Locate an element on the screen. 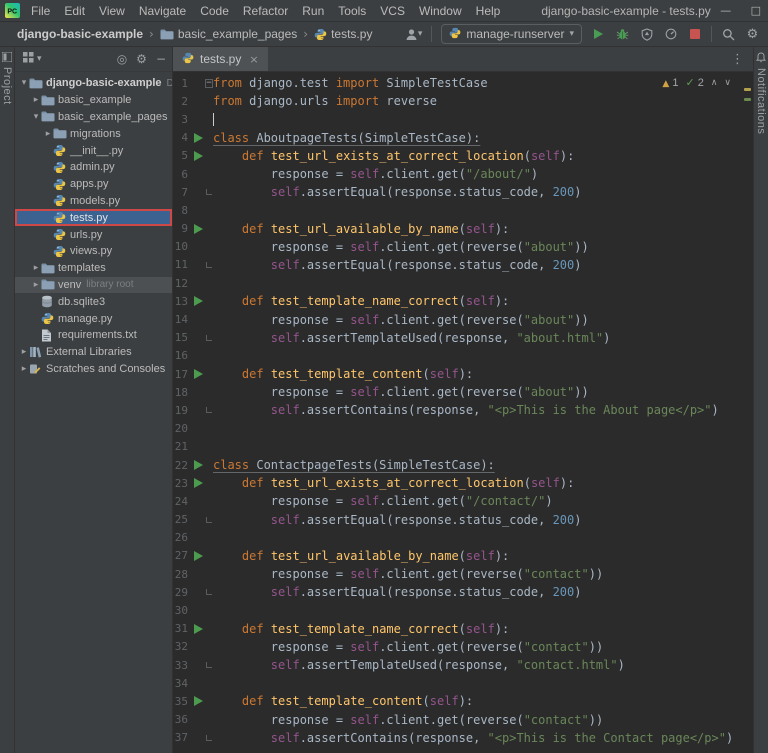  close-tab-icon: × is located at coordinates (253, 59).